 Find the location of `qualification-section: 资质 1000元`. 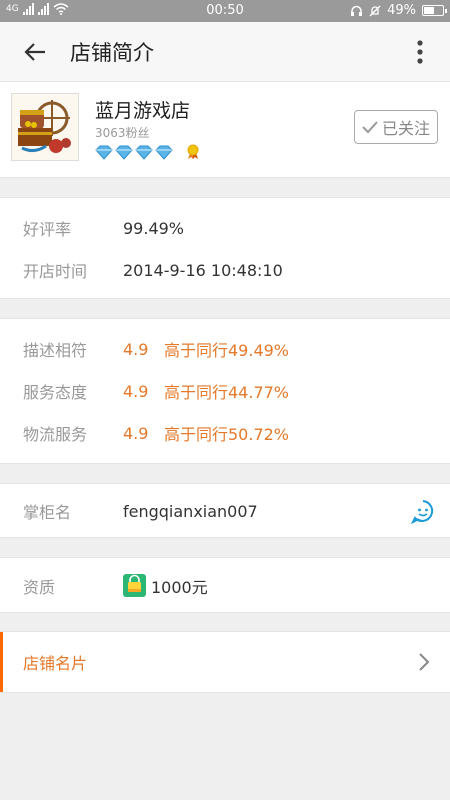

qualification-section: 资质 1000元 is located at coordinates (225, 585).